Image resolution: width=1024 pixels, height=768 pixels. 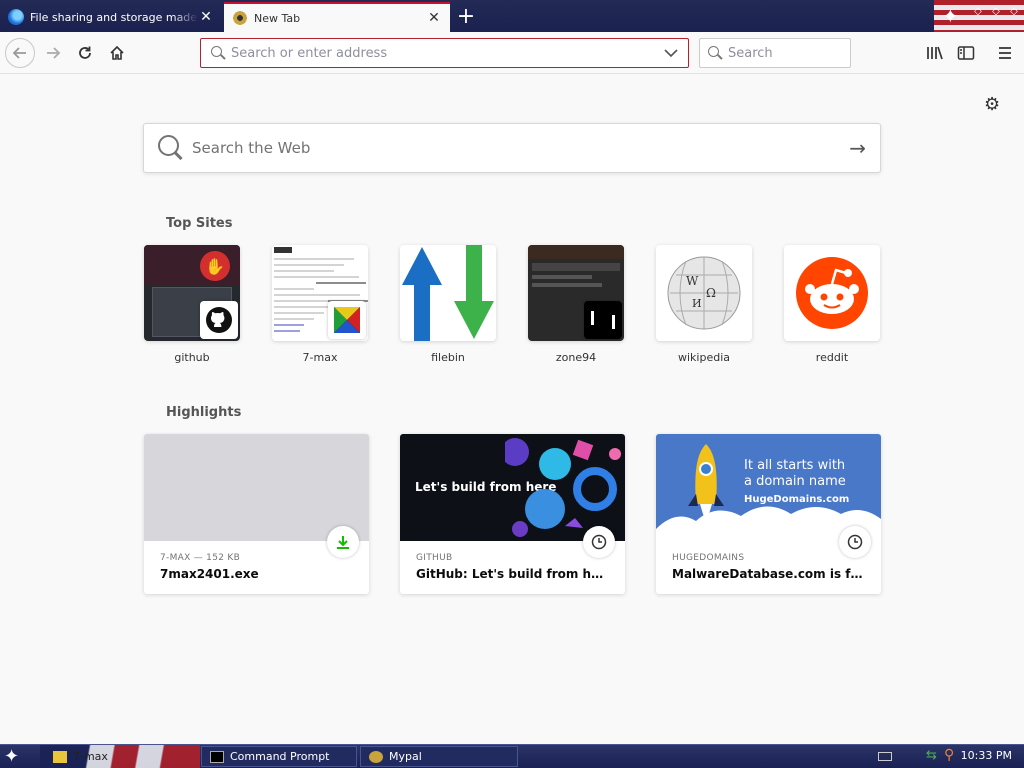 What do you see at coordinates (996, 11) in the screenshot?
I see `maximize-icon: ◇` at bounding box center [996, 11].